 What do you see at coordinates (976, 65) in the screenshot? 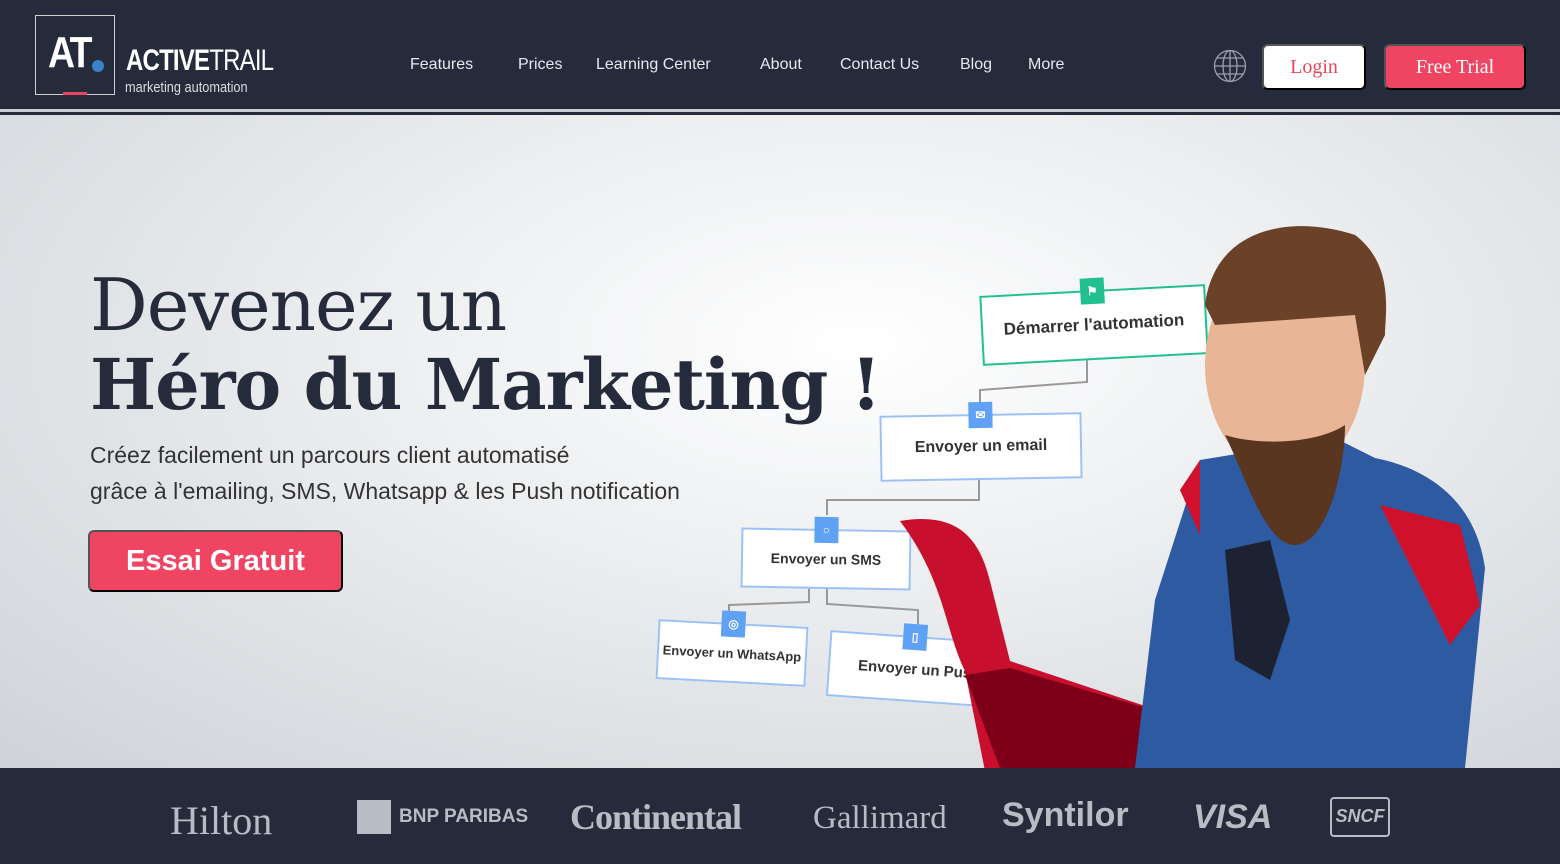
I see `nav-blog: Blog` at bounding box center [976, 65].